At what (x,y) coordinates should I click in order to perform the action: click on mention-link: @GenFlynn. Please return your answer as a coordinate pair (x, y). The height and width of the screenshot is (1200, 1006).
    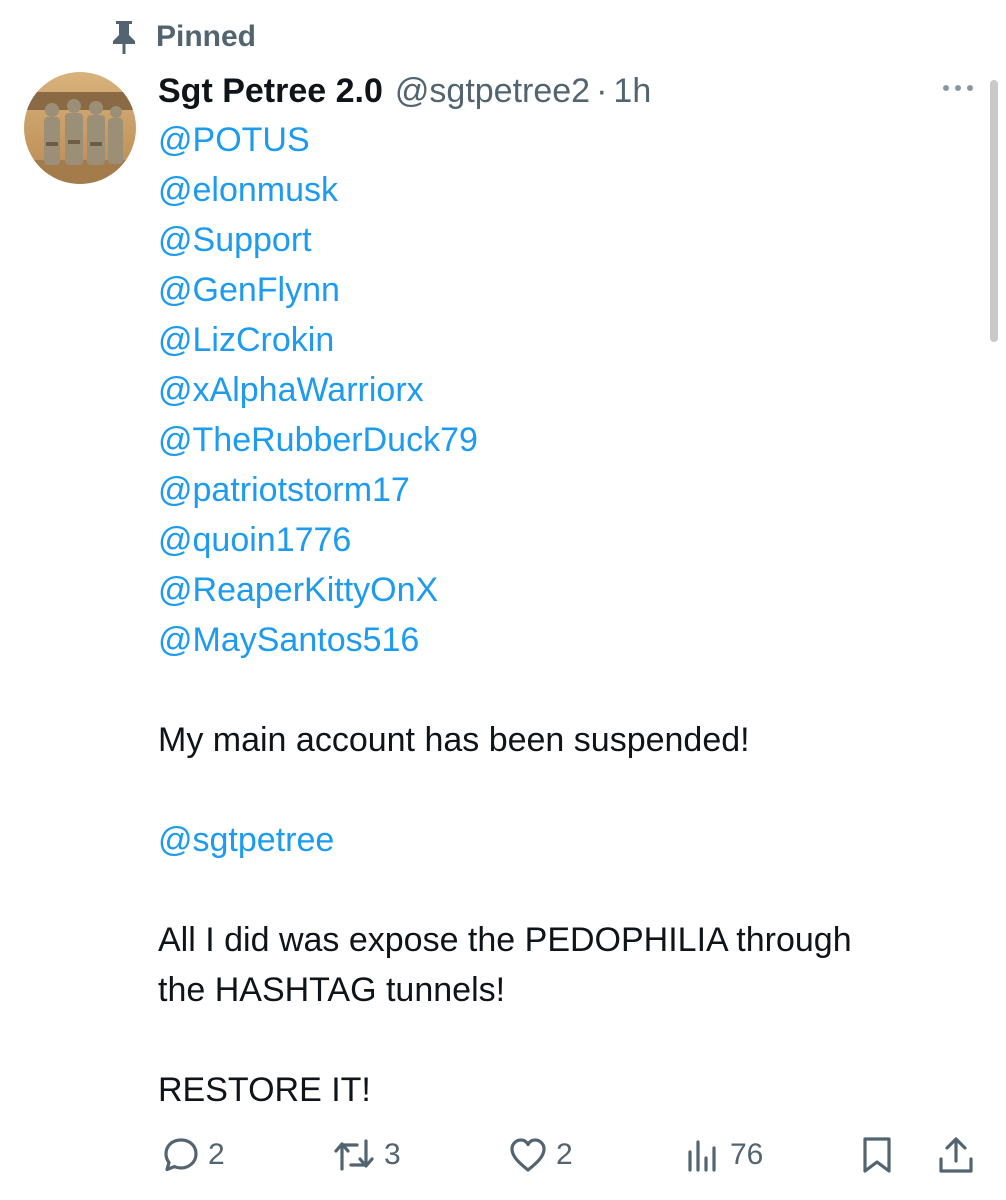
    Looking at the image, I should click on (568, 290).